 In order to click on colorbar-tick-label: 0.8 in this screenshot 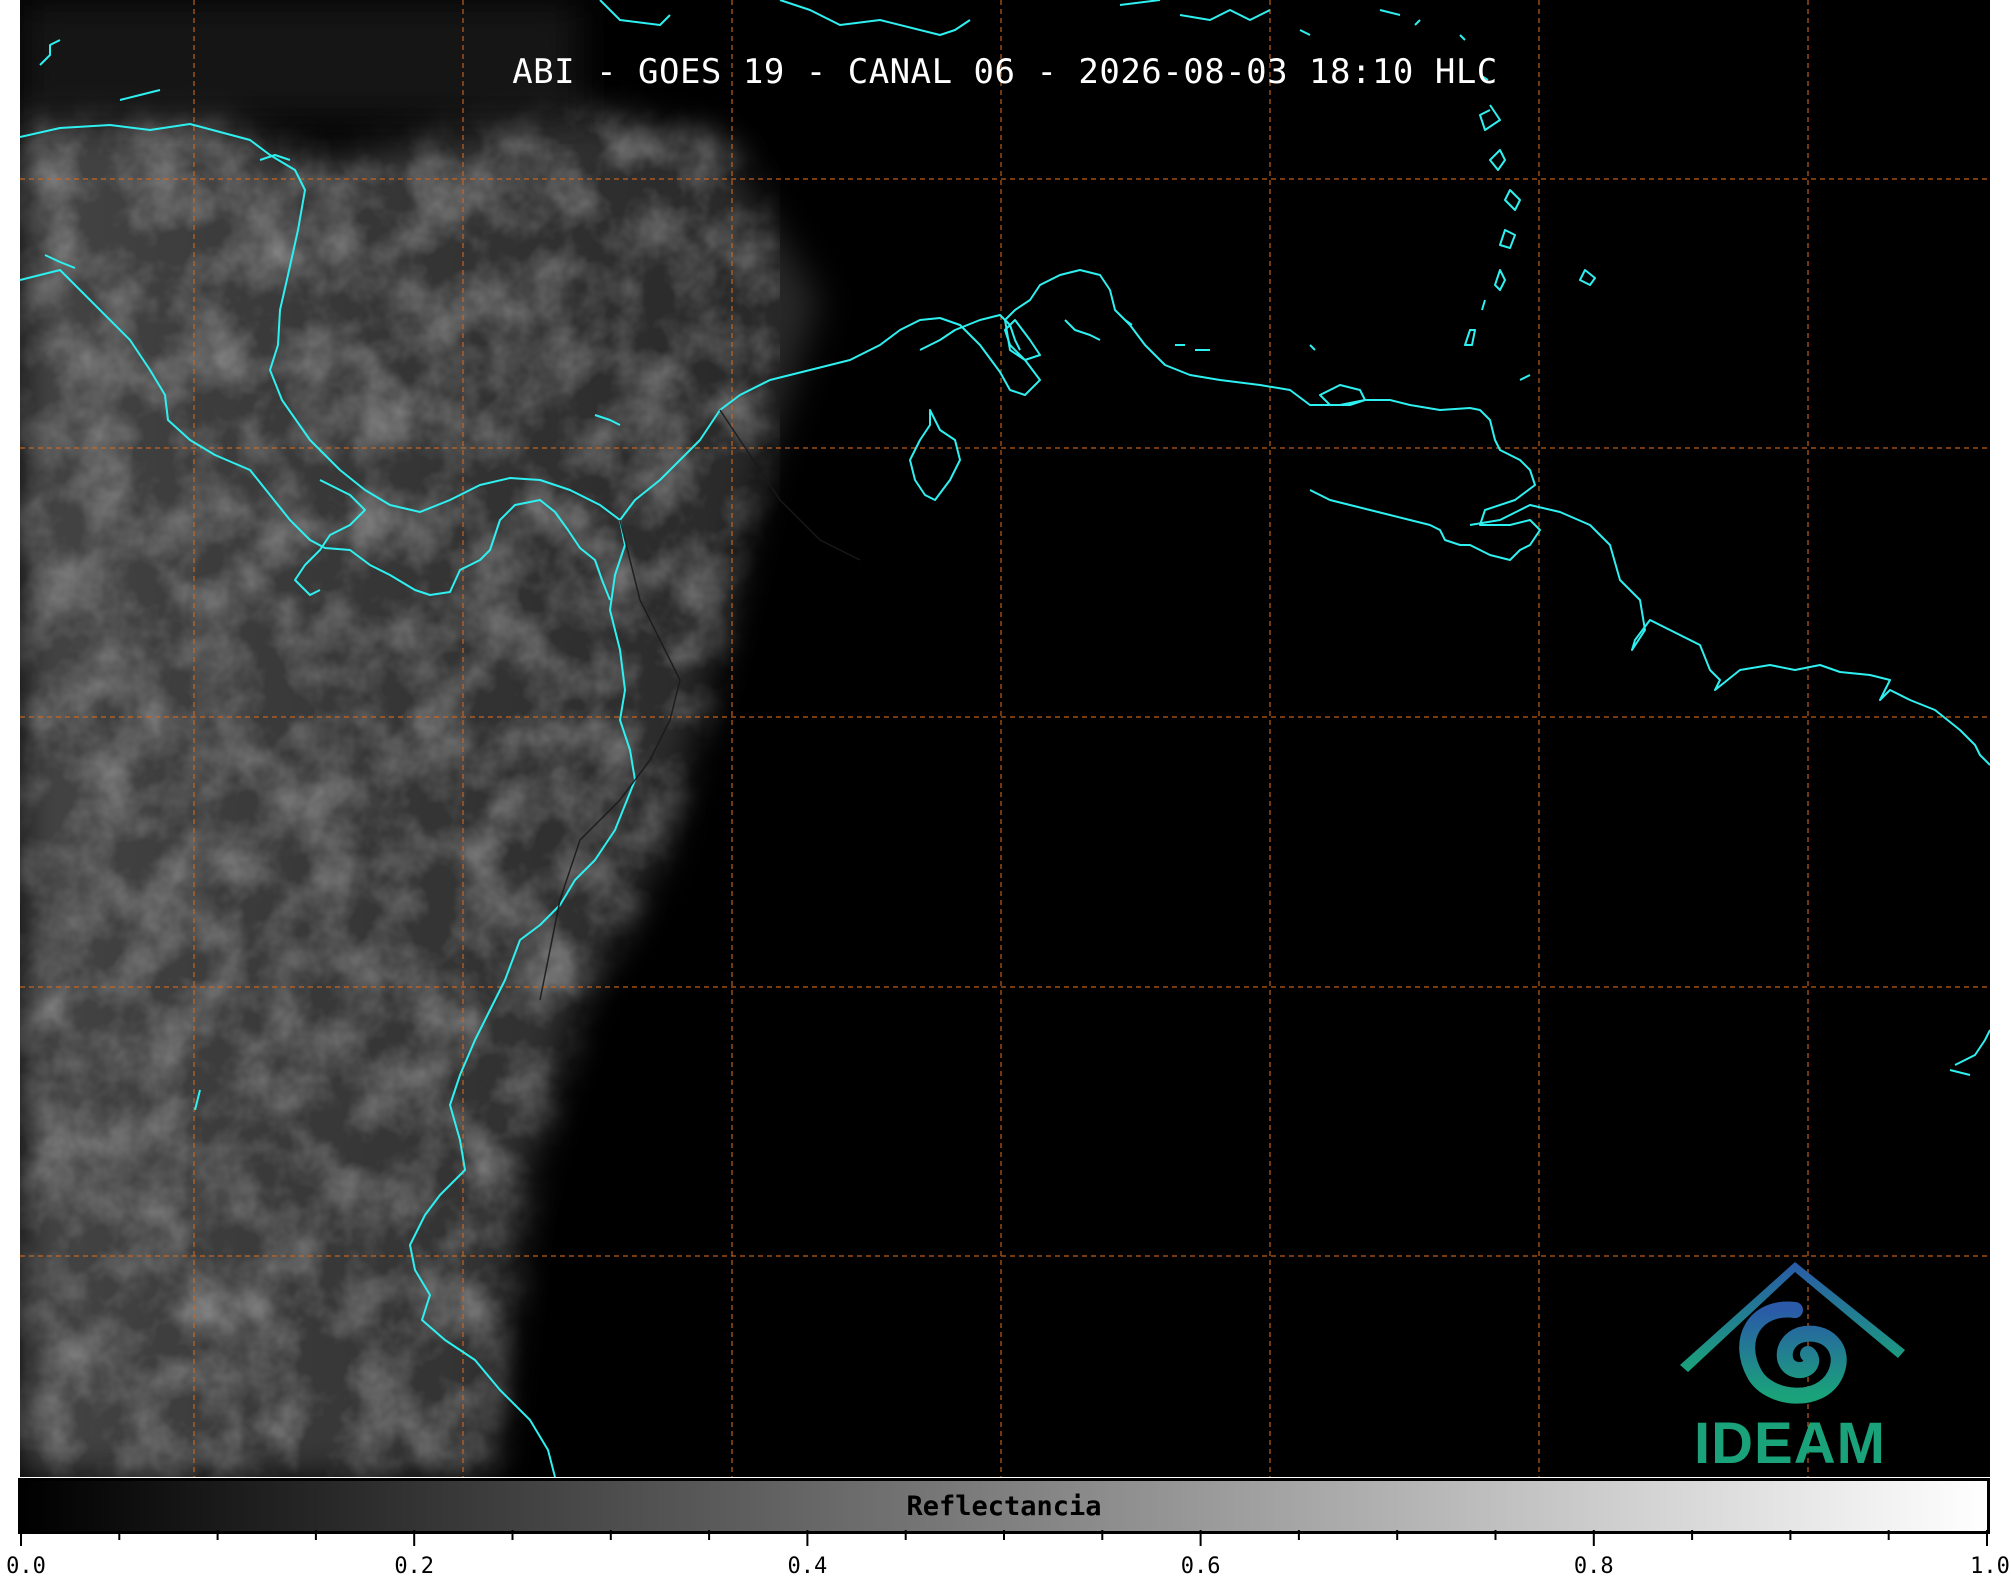, I will do `click(1593, 1566)`.